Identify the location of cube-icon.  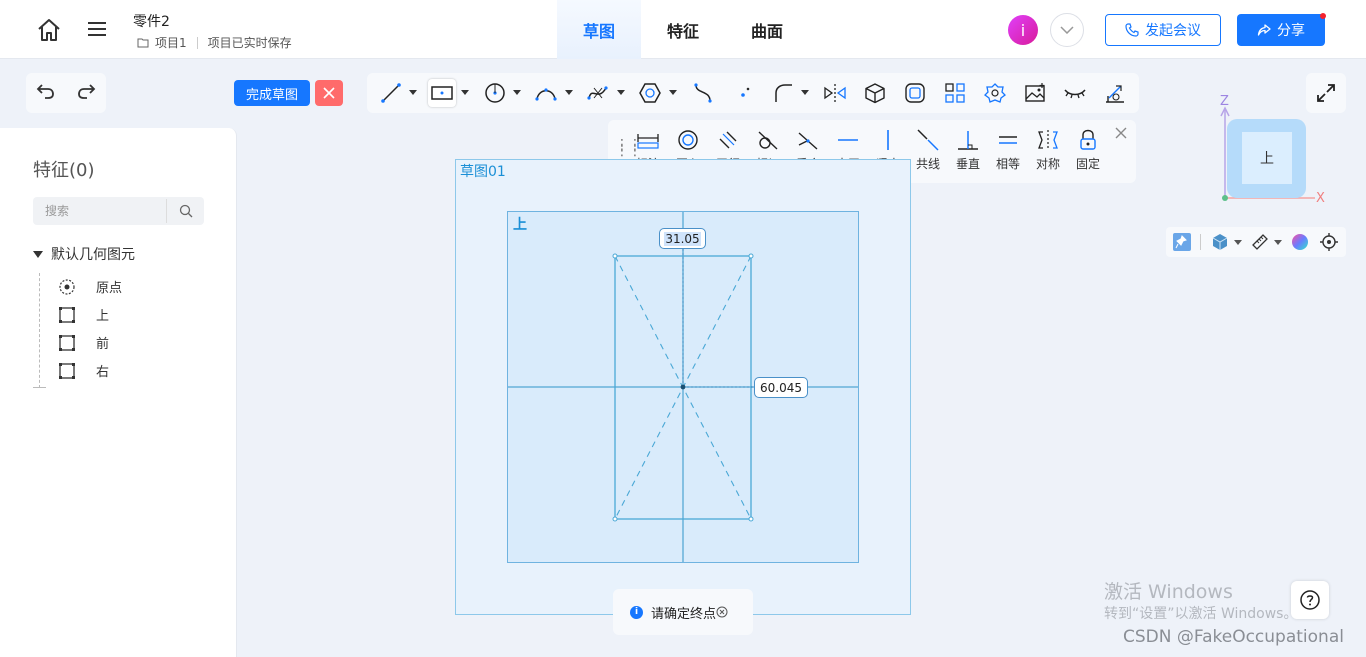
(1220, 242).